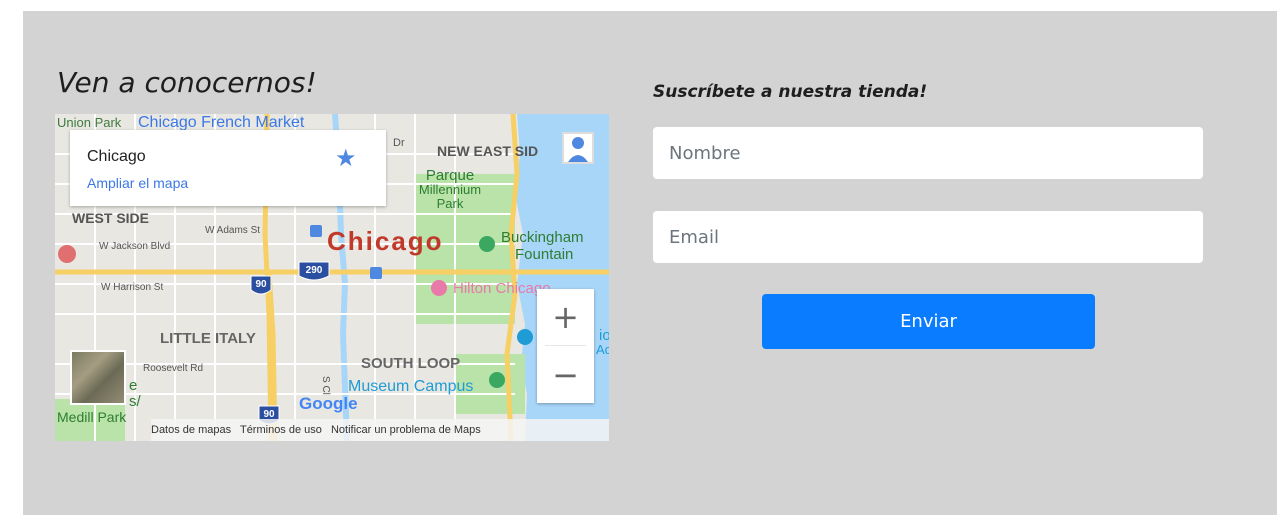 Image resolution: width=1277 pixels, height=515 pixels. I want to click on satellite-toggle, so click(98, 377).